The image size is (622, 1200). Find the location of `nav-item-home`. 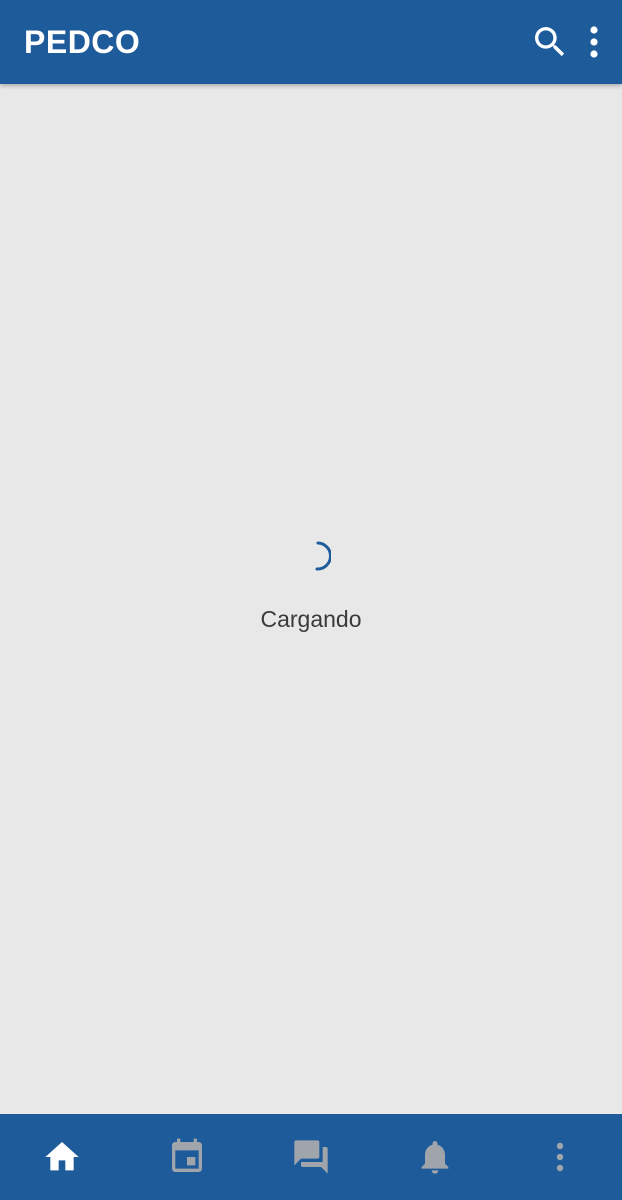

nav-item-home is located at coordinates (62, 1157).